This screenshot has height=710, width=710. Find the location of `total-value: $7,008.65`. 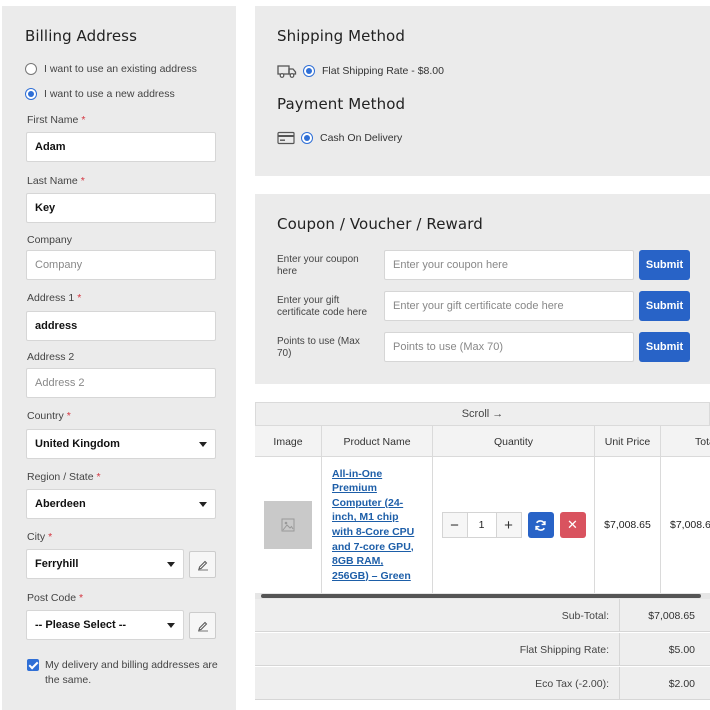

total-value: $7,008.65 is located at coordinates (690, 525).